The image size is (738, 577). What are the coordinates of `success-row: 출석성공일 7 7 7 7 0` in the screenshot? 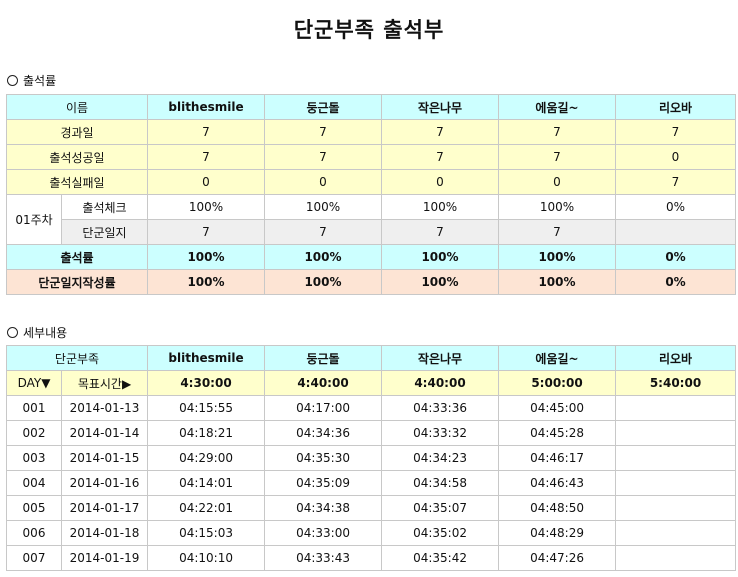 It's located at (371, 157).